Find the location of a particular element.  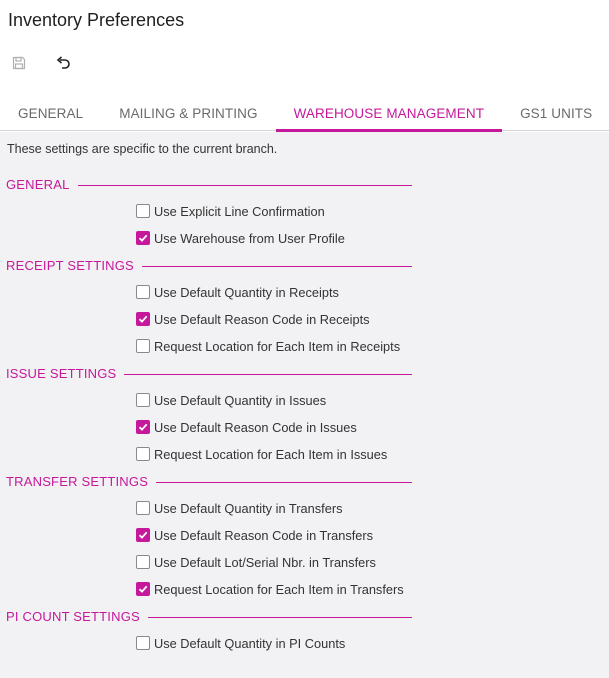

undo-icon is located at coordinates (63, 65).